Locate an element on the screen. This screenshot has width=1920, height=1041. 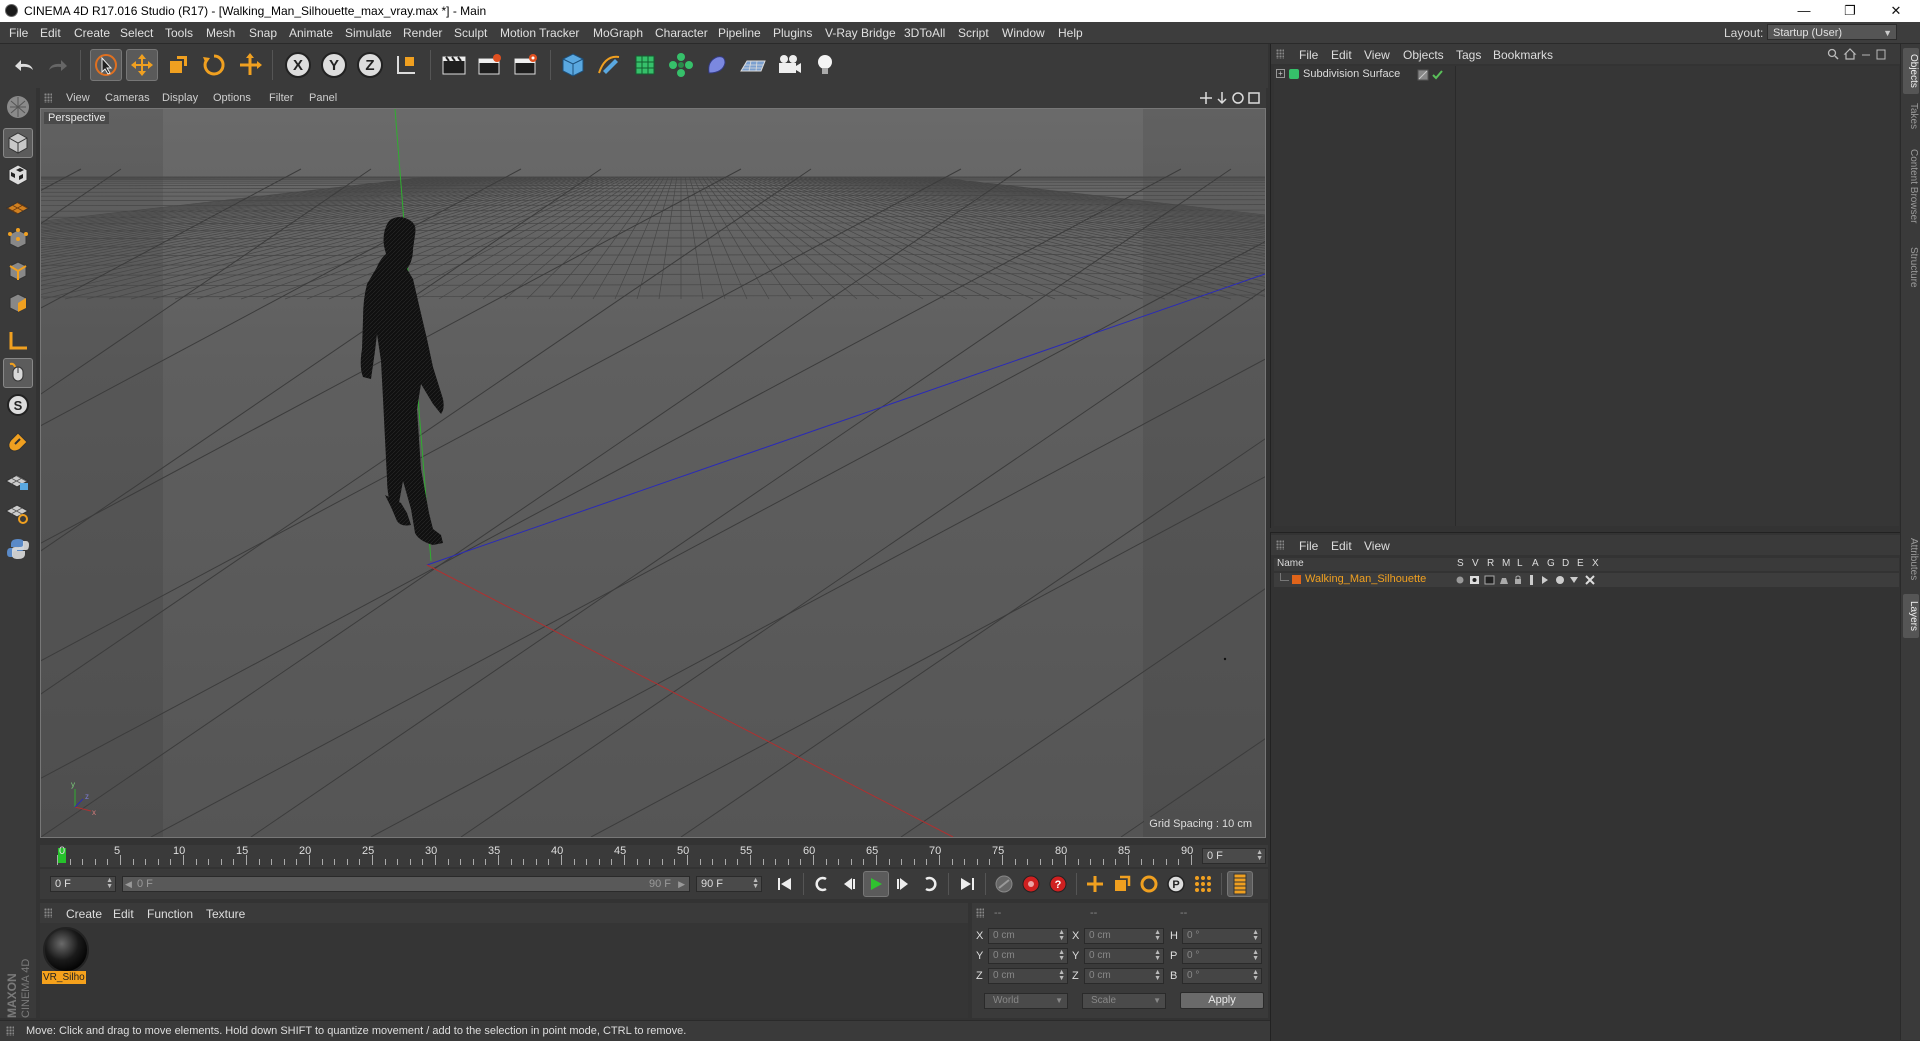
menu-vray-bridge: V-Ray Bridge is located at coordinates (860, 33).